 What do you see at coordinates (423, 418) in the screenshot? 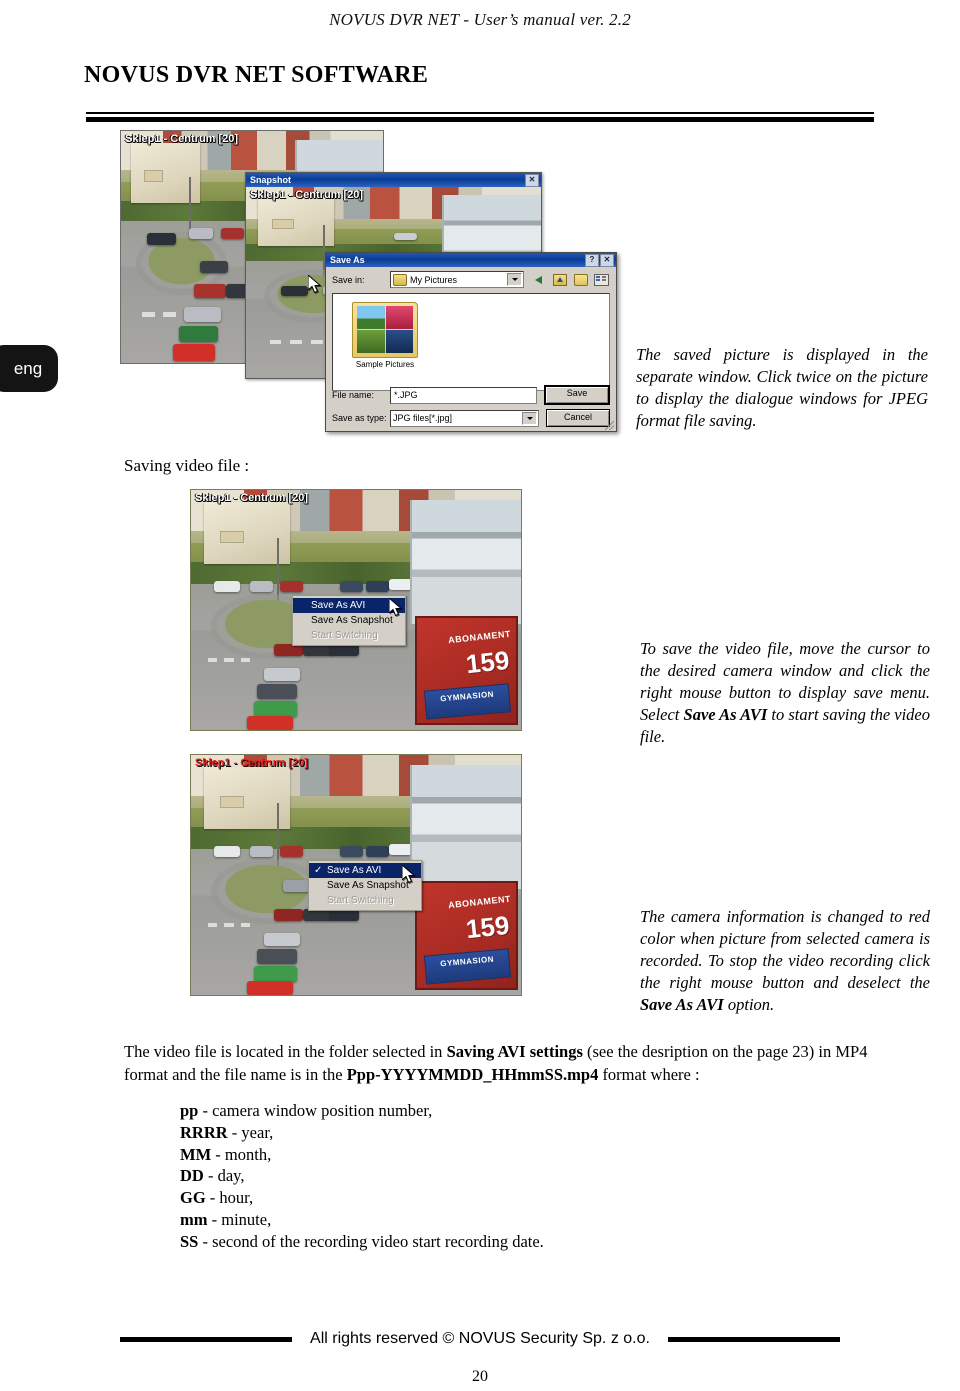
I see `save-as-type-value: JPG files[*.jpg]` at bounding box center [423, 418].